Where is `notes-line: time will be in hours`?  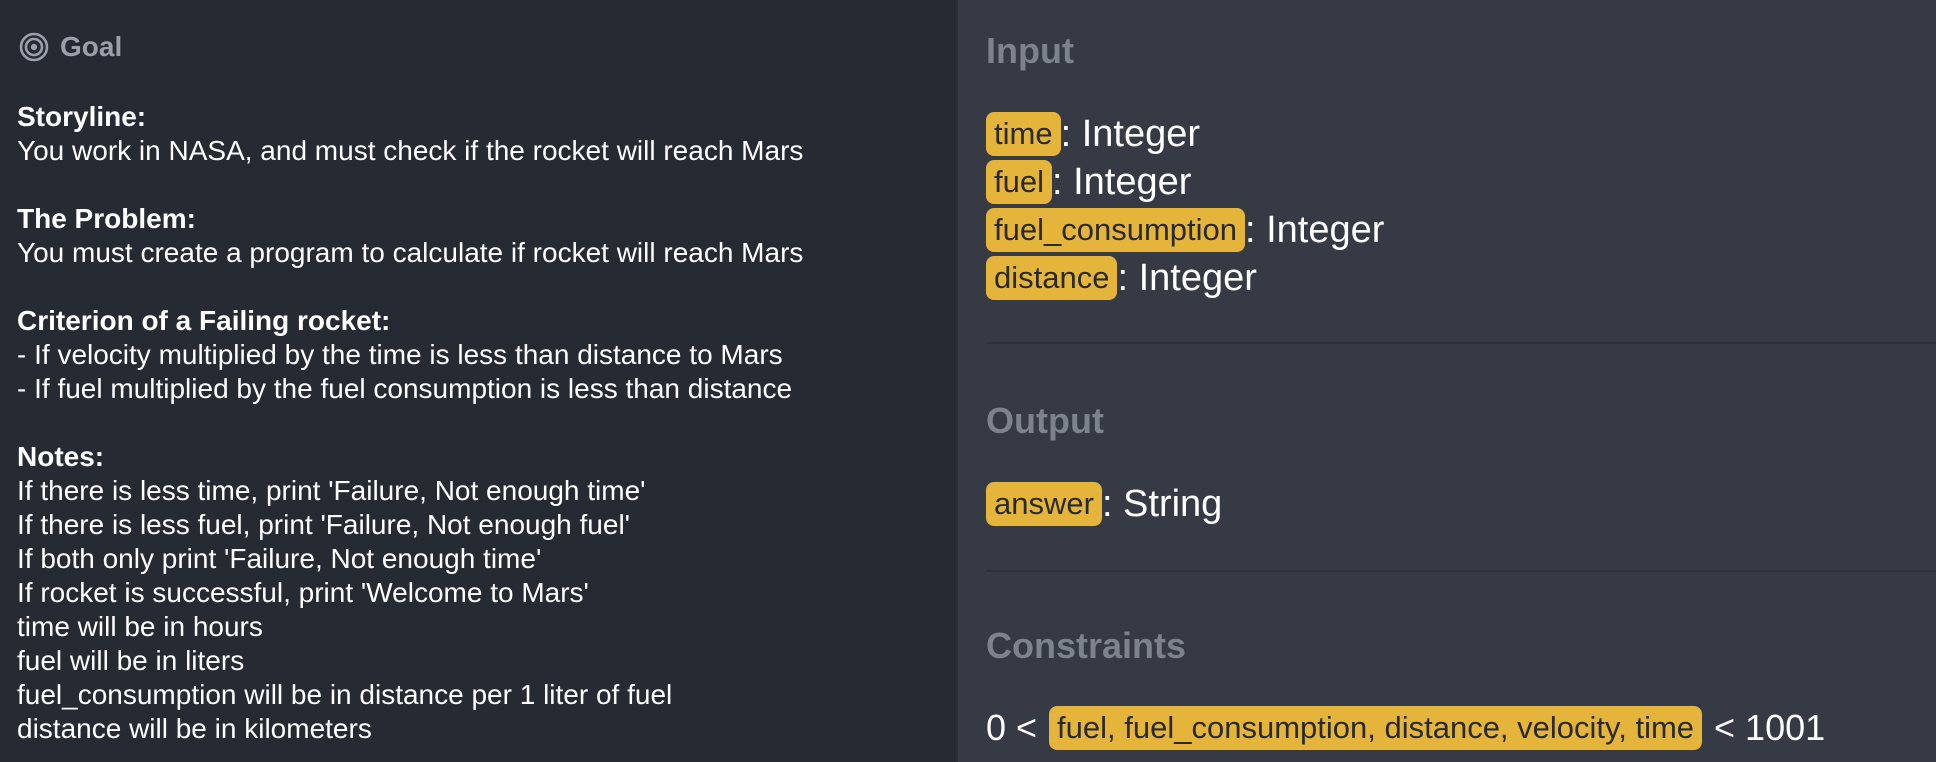 notes-line: time will be in hours is located at coordinates (140, 626).